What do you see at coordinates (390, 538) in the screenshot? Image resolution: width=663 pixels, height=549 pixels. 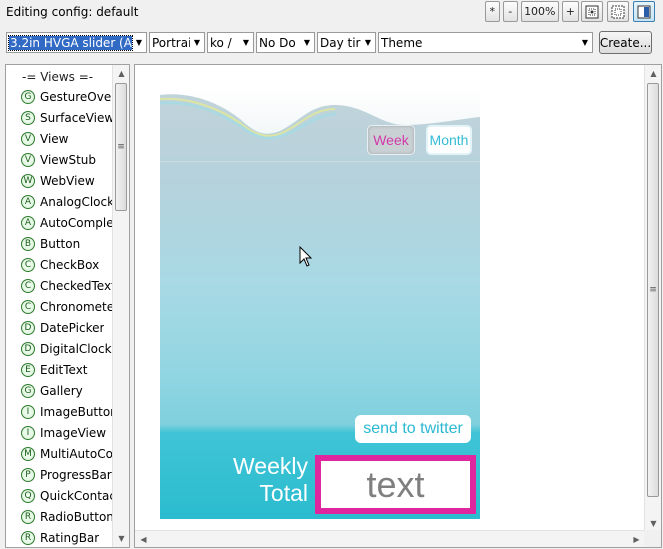 I see `canvas-horizontal-scrollbar: ◀ ▶` at bounding box center [390, 538].